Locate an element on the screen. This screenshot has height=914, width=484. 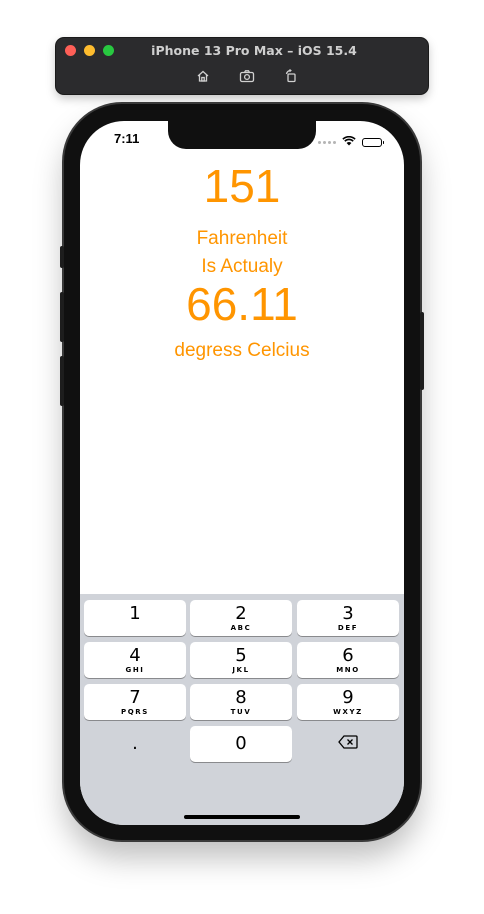
key-8: 8 TUV is located at coordinates (241, 702).